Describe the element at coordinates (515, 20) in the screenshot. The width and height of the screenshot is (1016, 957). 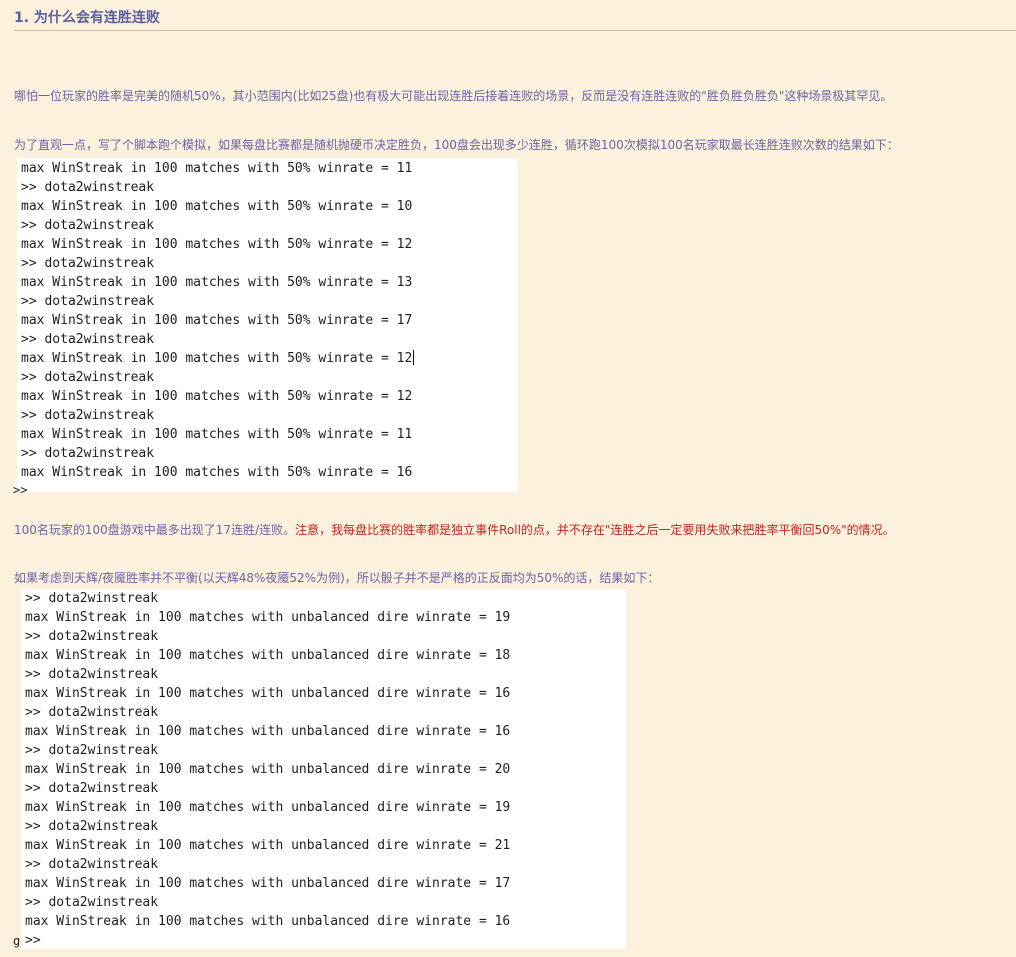
I see `section-heading: 1. 为什么会有连胜连败` at that location.